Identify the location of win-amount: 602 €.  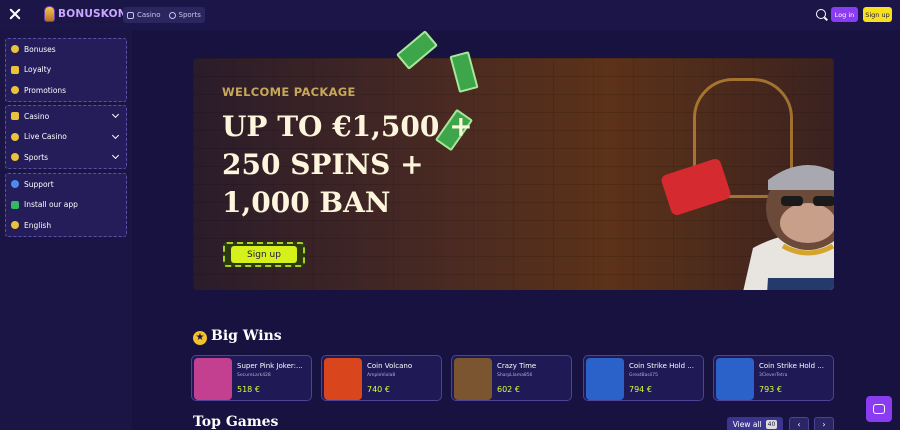
(508, 389).